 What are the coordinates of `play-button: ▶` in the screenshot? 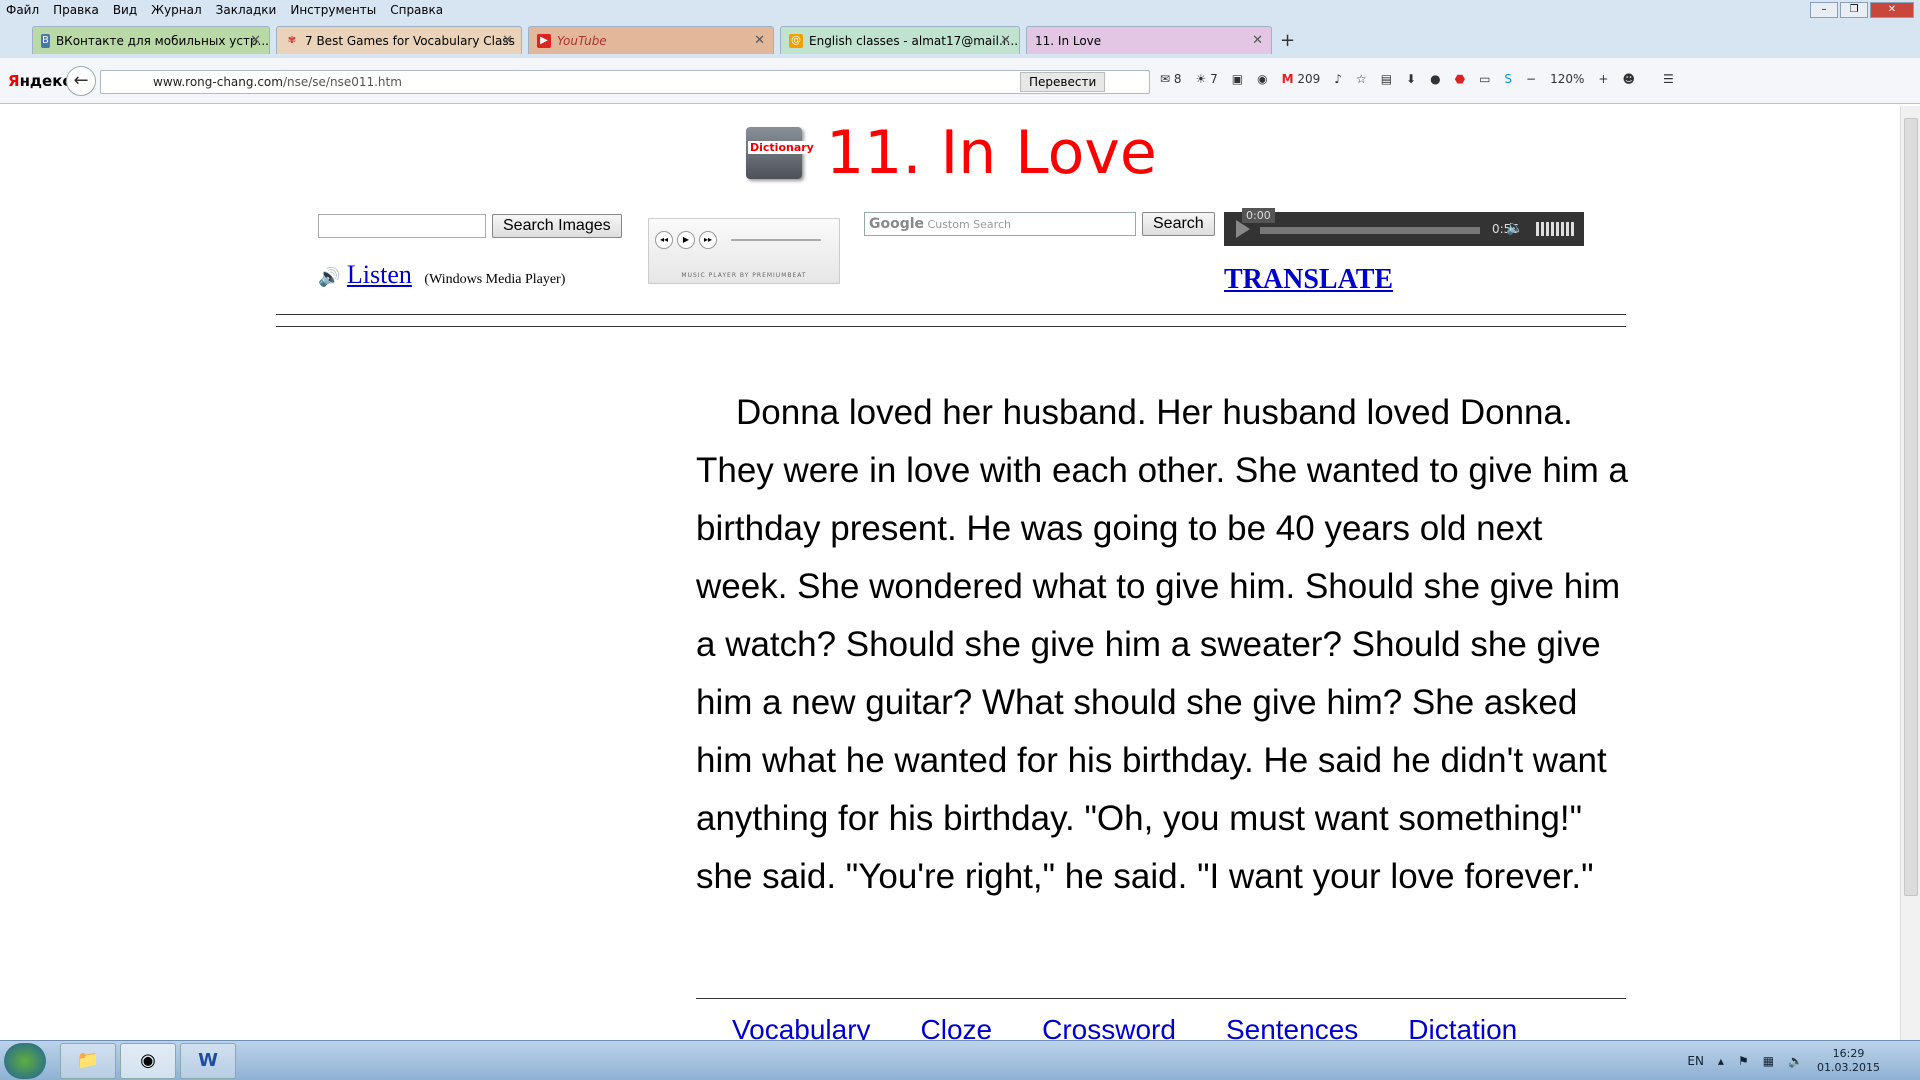 It's located at (686, 240).